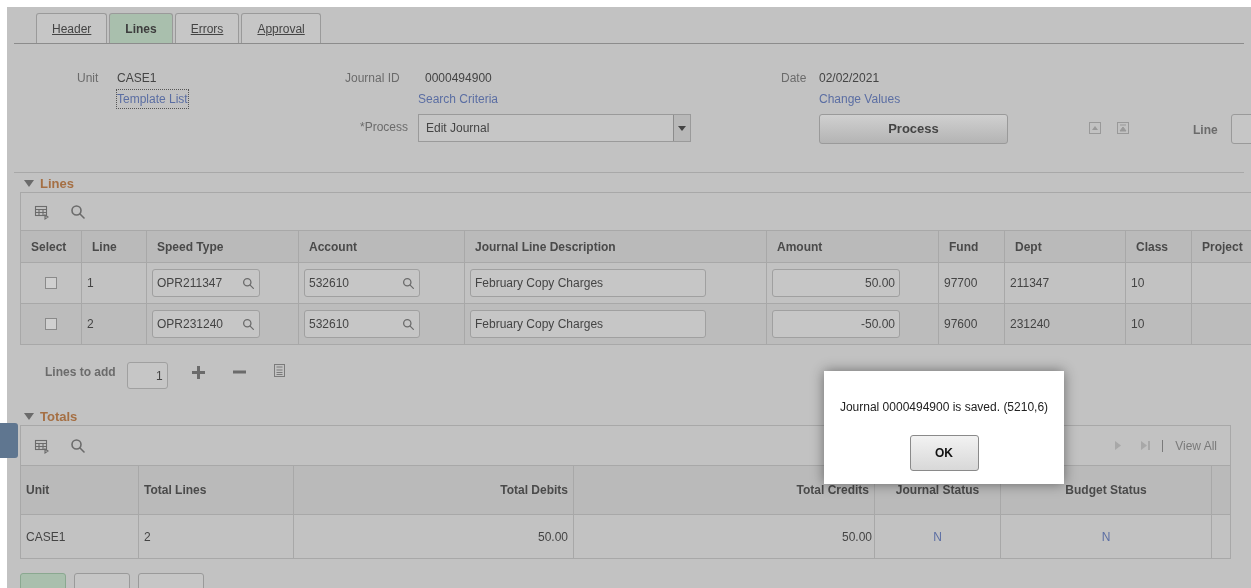  What do you see at coordinates (372, 78) in the screenshot?
I see `field-label: Journal ID` at bounding box center [372, 78].